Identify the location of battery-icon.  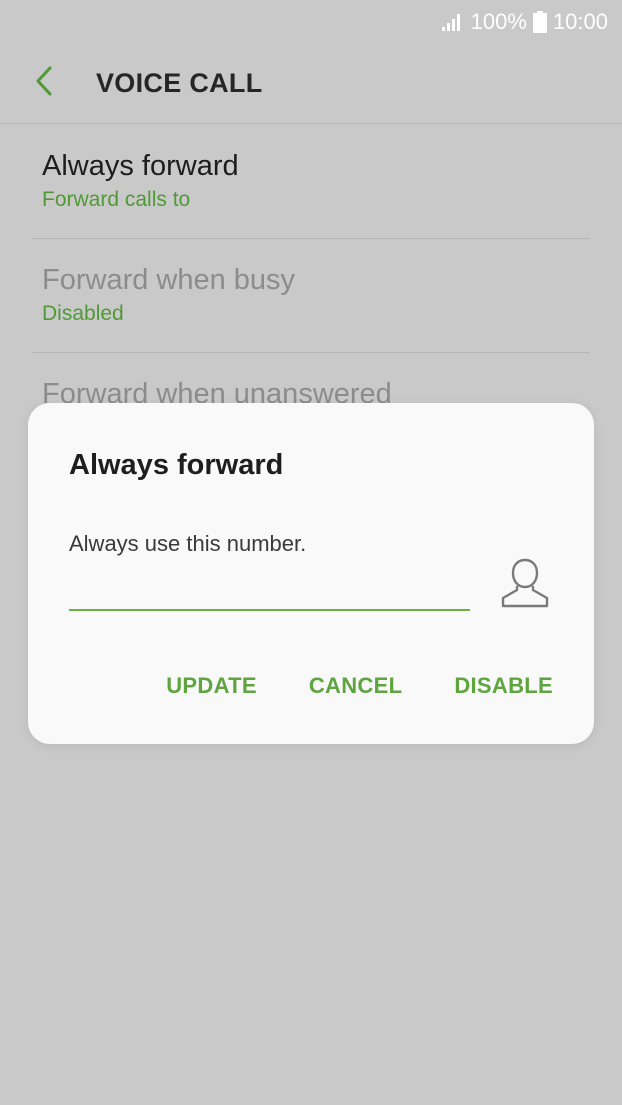
(539, 22).